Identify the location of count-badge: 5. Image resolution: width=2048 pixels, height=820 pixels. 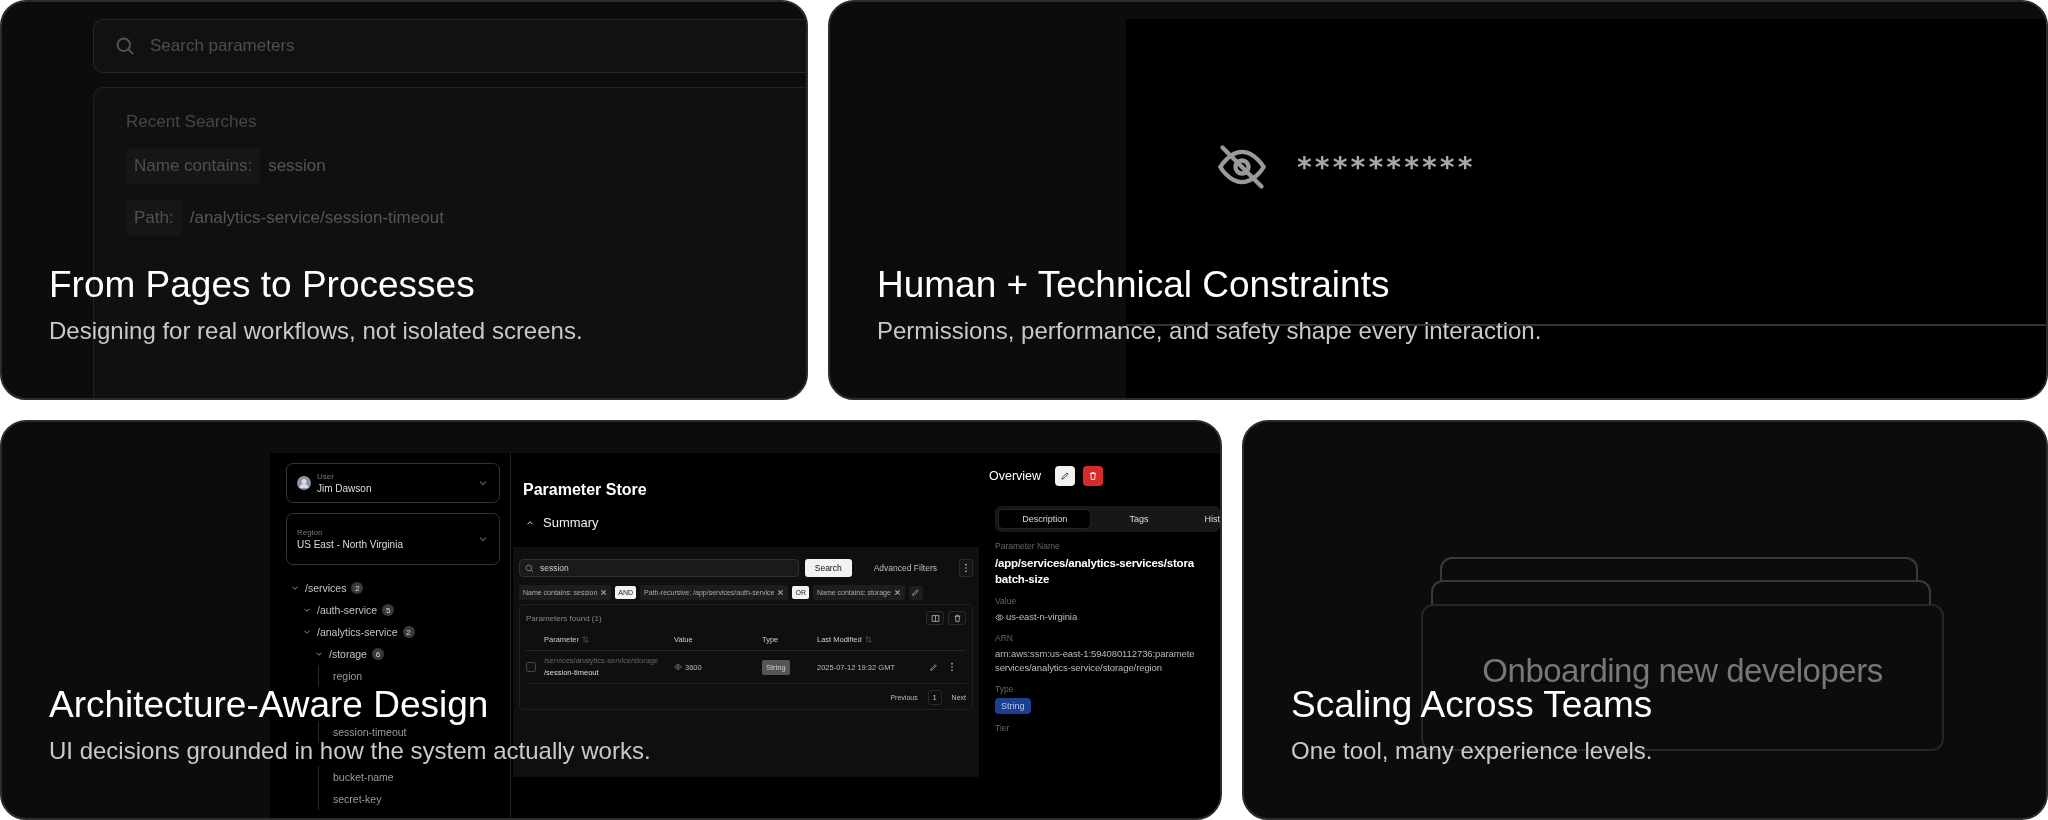
(388, 610).